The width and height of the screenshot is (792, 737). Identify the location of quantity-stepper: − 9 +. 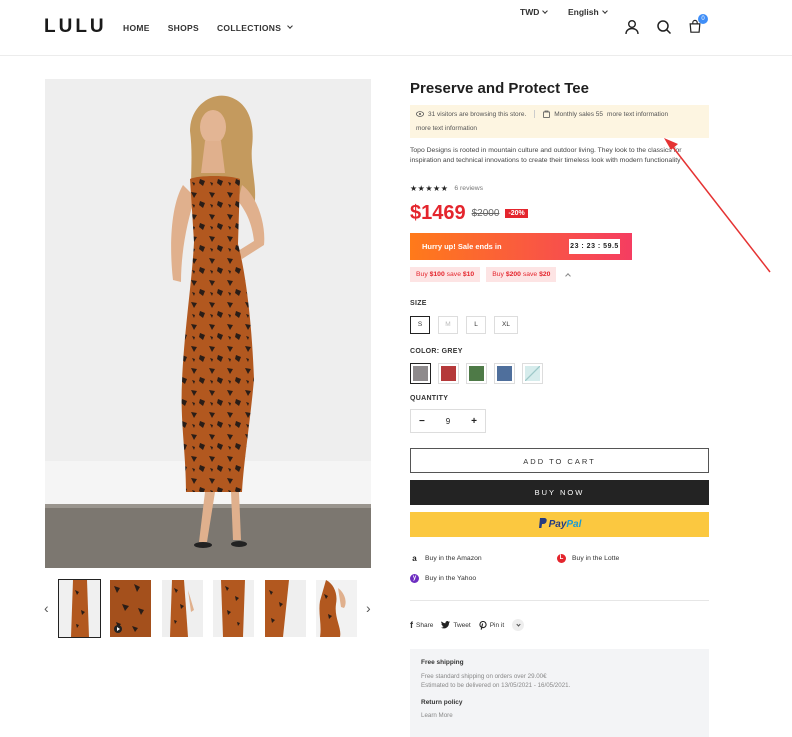
(448, 421).